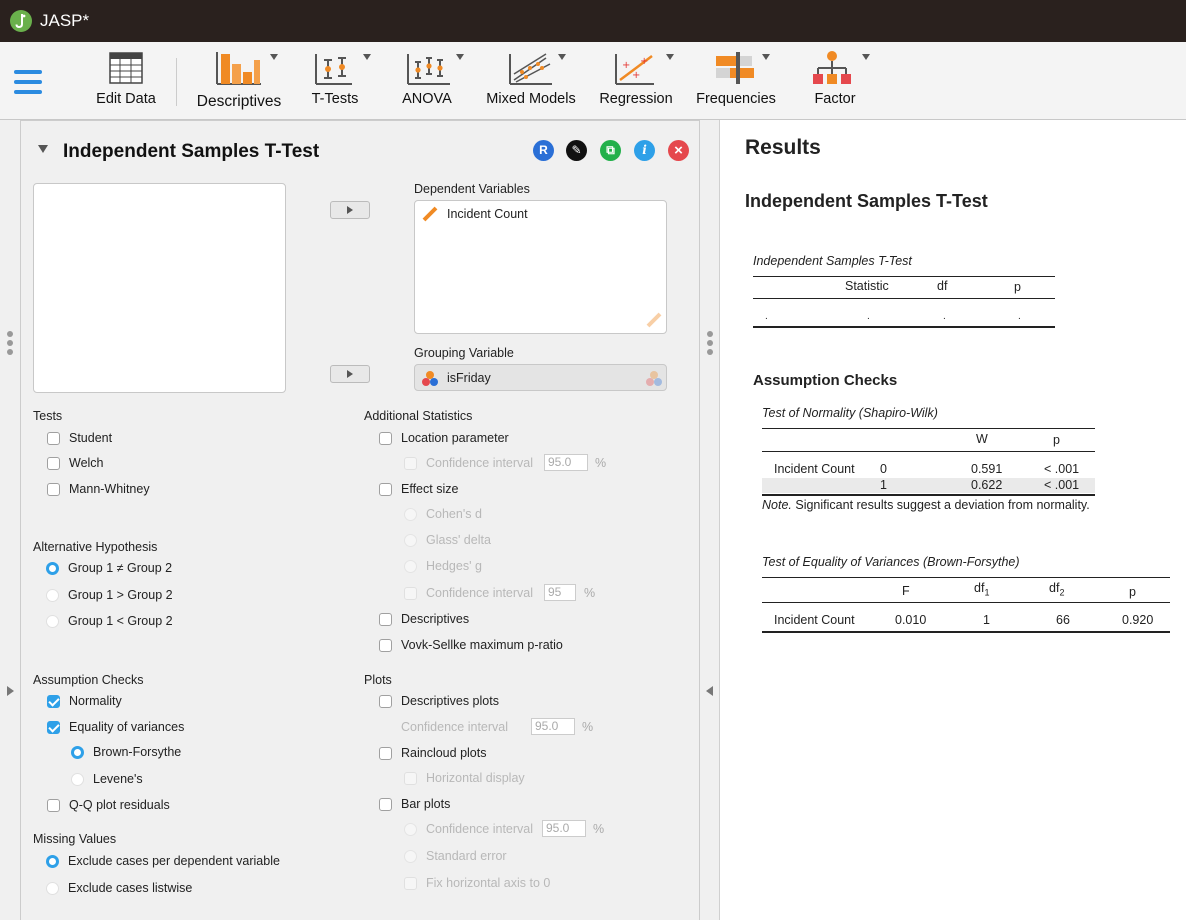  I want to click on ribbon-ttests-button: T-Tests, so click(338, 81).